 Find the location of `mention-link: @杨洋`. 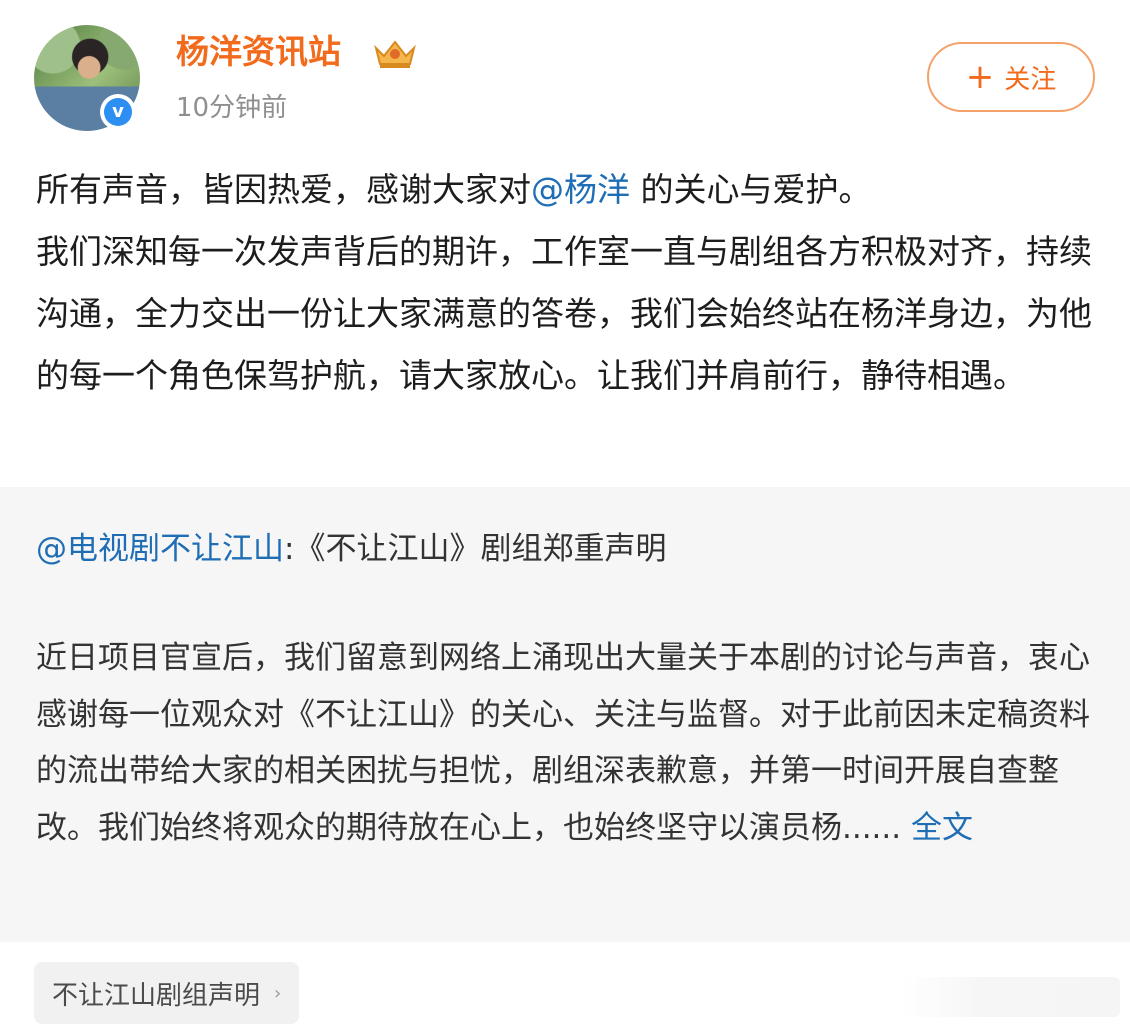

mention-link: @杨洋 is located at coordinates (580, 189).